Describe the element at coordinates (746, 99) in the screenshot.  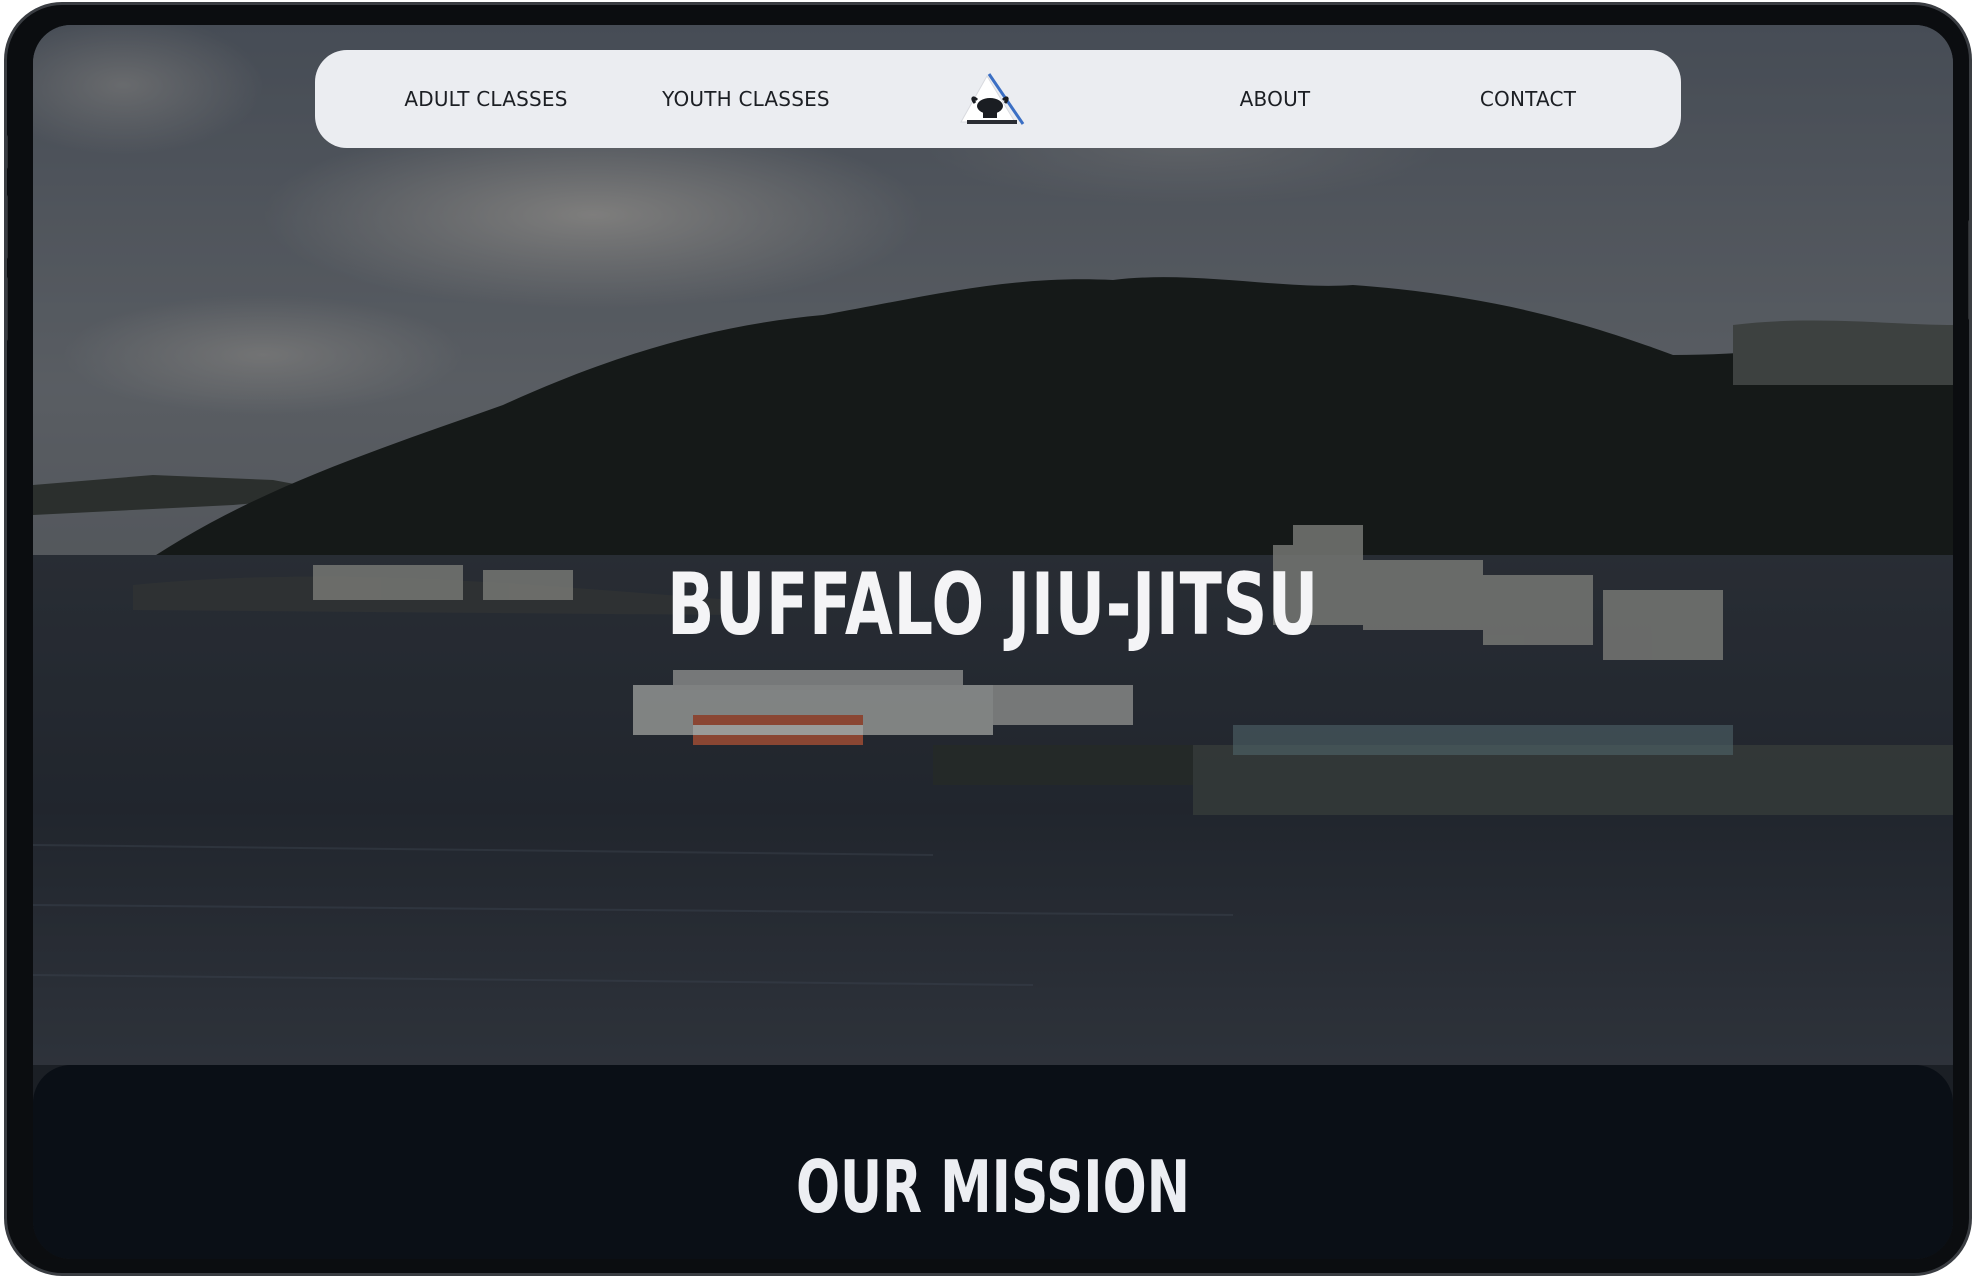
I see `nav-item-youth-classes: YOUTH CLASSES` at that location.